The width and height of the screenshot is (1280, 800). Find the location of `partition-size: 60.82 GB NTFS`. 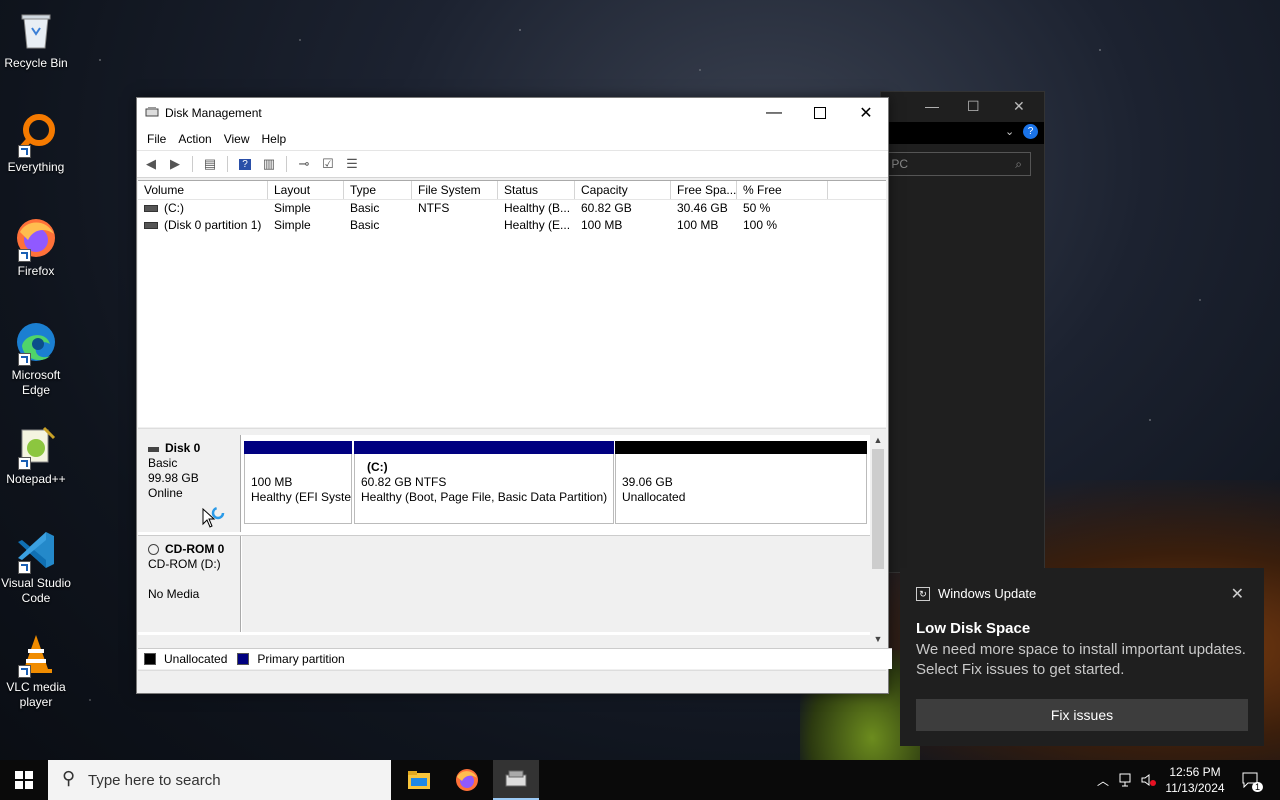

partition-size: 60.82 GB NTFS is located at coordinates (404, 482).